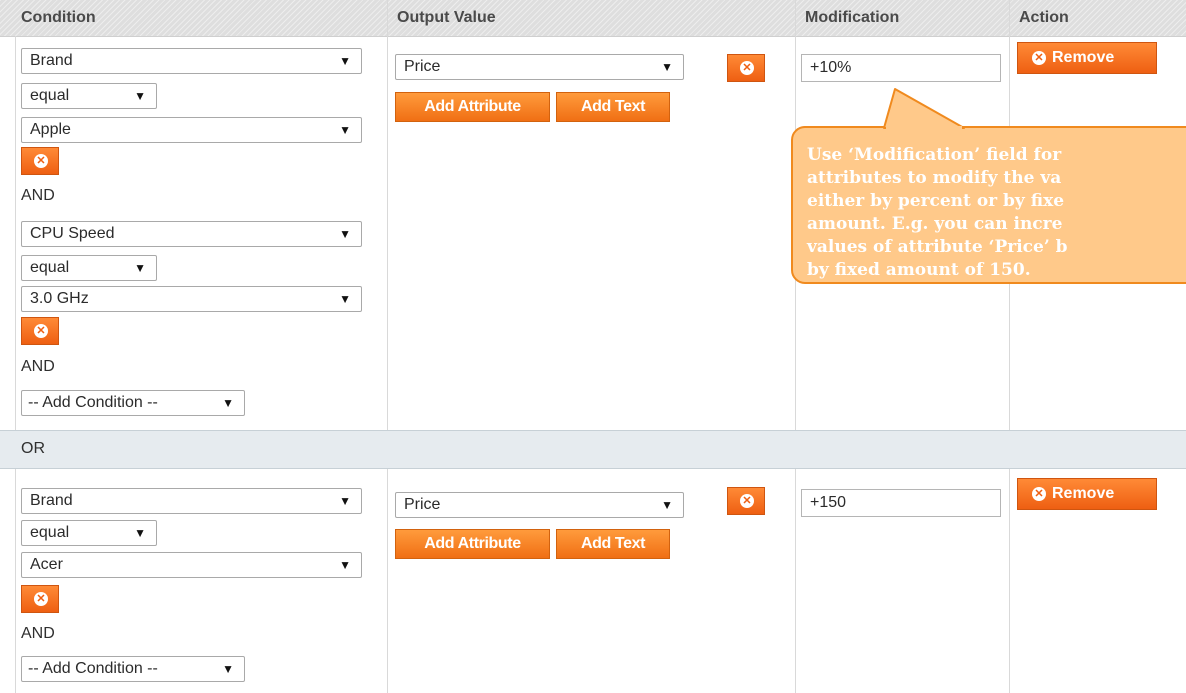 The height and width of the screenshot is (693, 1186). What do you see at coordinates (901, 68) in the screenshot?
I see `modification-input: +10%` at bounding box center [901, 68].